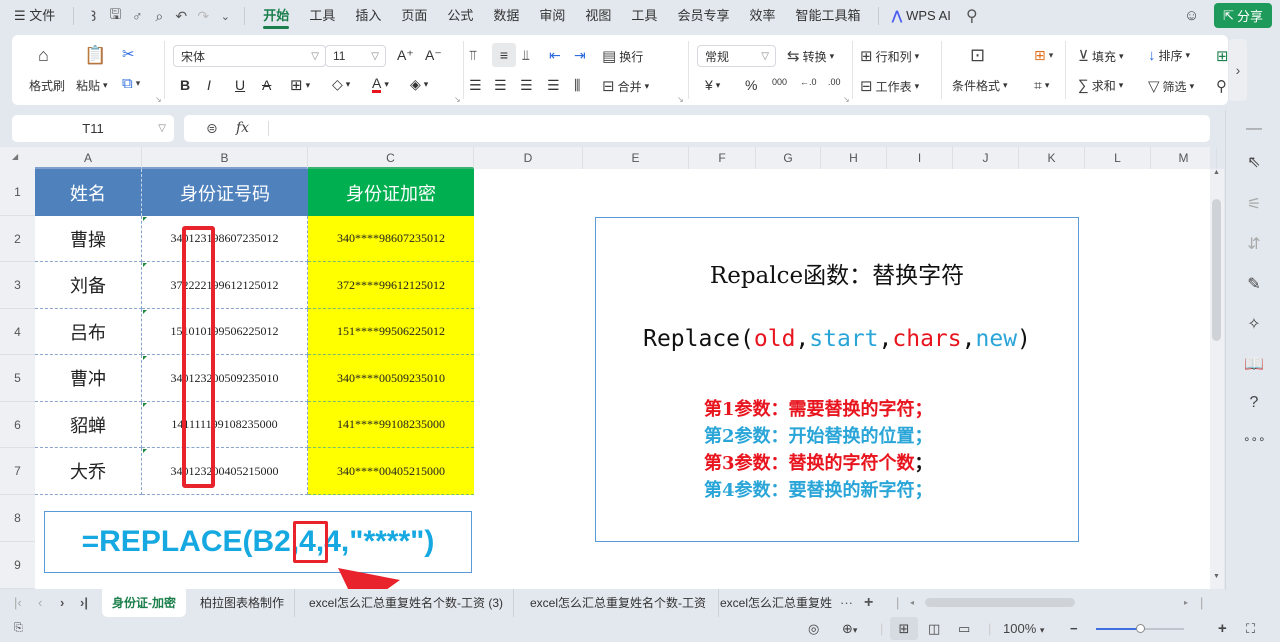 This screenshot has width=1280, height=642. Describe the element at coordinates (159, 16) in the screenshot. I see `print-preview-icon: ⌕` at that location.